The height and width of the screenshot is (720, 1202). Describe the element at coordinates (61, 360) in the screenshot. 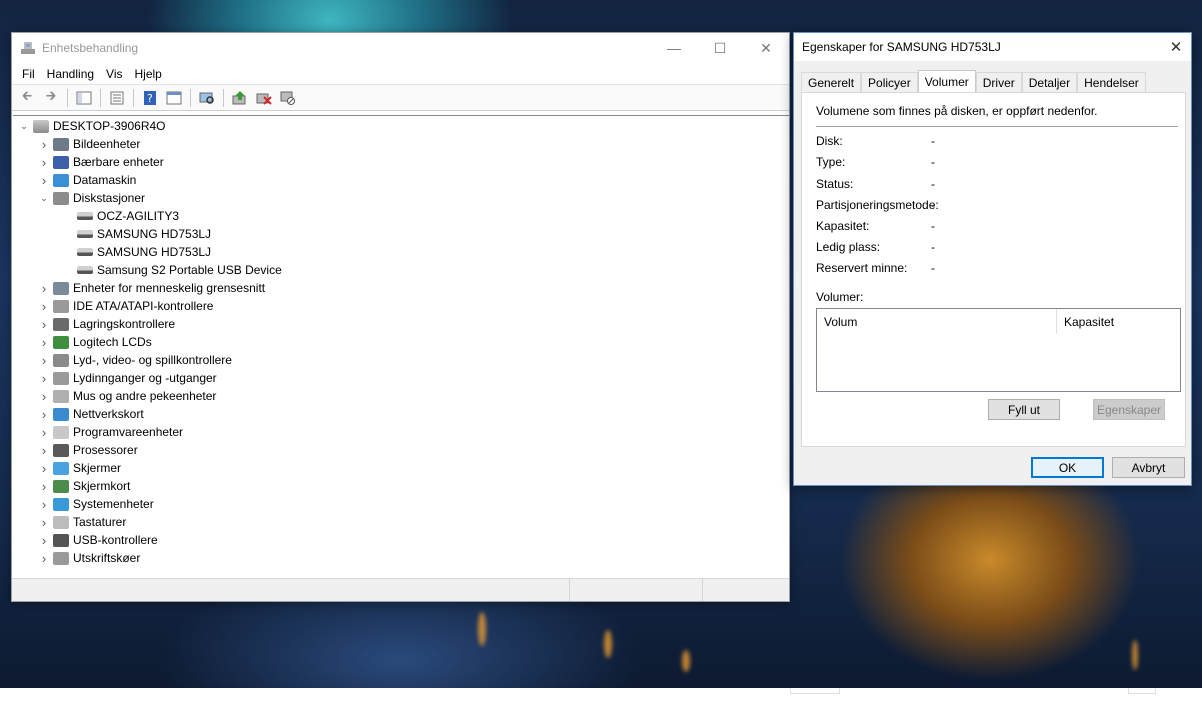

I see `speaker-icon` at that location.